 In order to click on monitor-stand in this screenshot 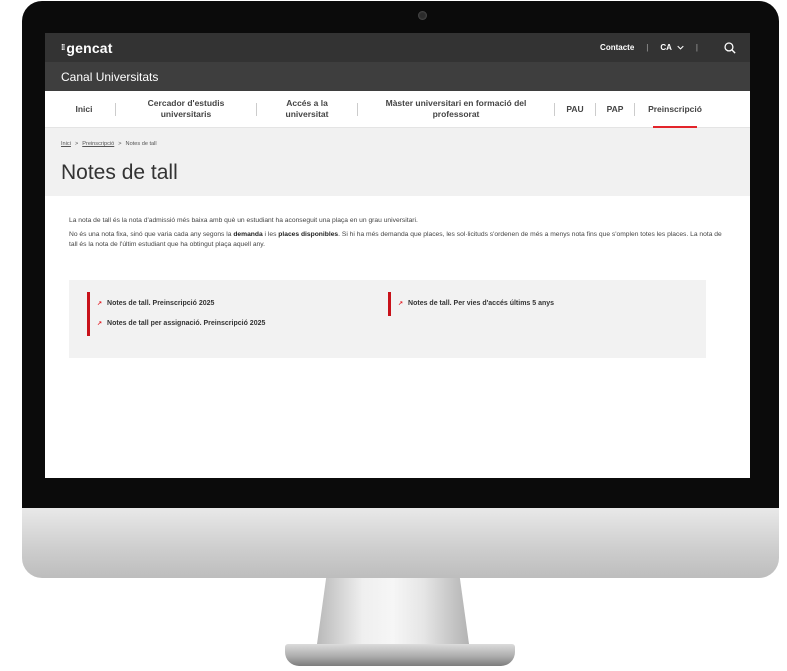, I will do `click(393, 611)`.